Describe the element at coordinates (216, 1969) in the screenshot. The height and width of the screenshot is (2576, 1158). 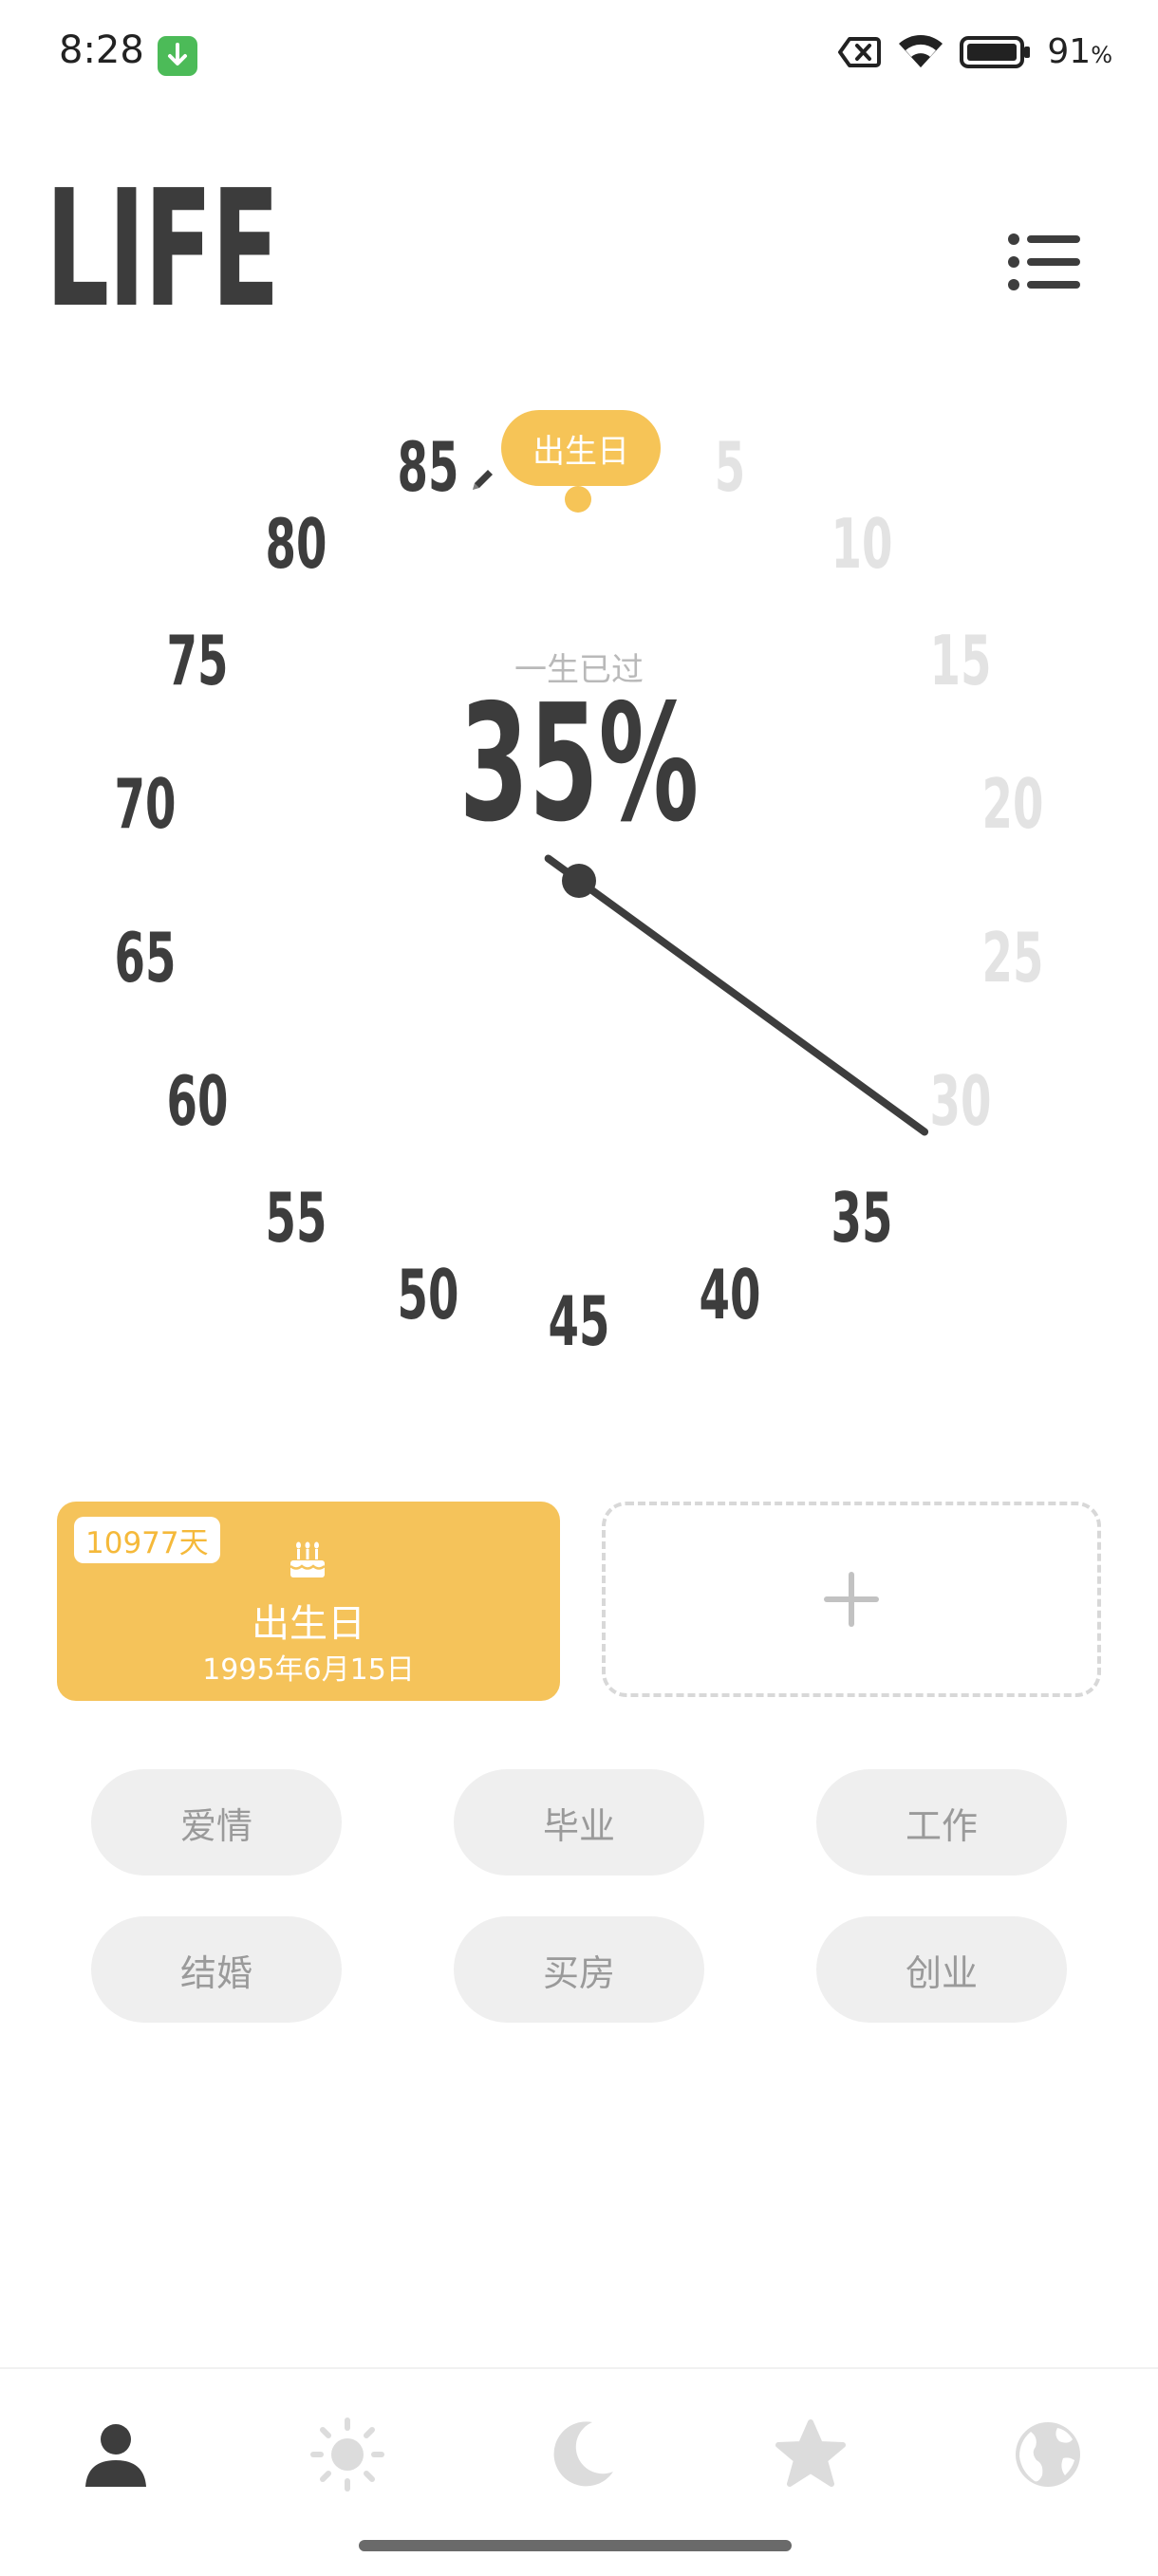
I see `tag-marriage: 结婚` at that location.